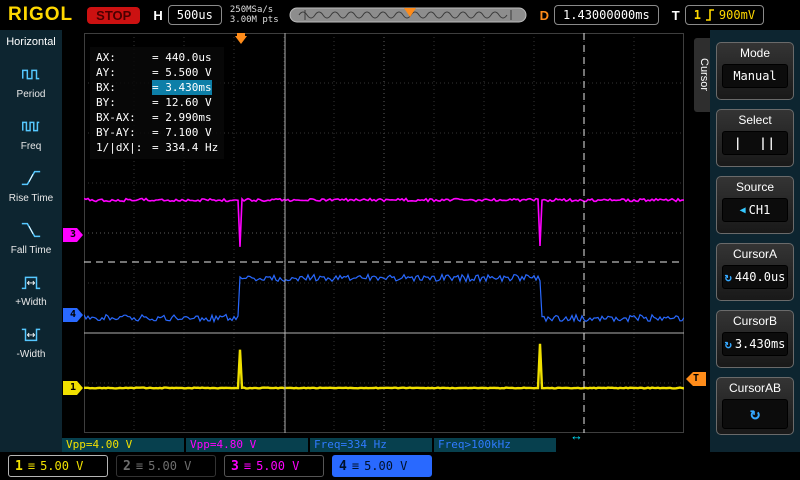 Image resolution: width=800 pixels, height=480 pixels. Describe the element at coordinates (31, 283) in the screenshot. I see `plus-width-icon` at that location.